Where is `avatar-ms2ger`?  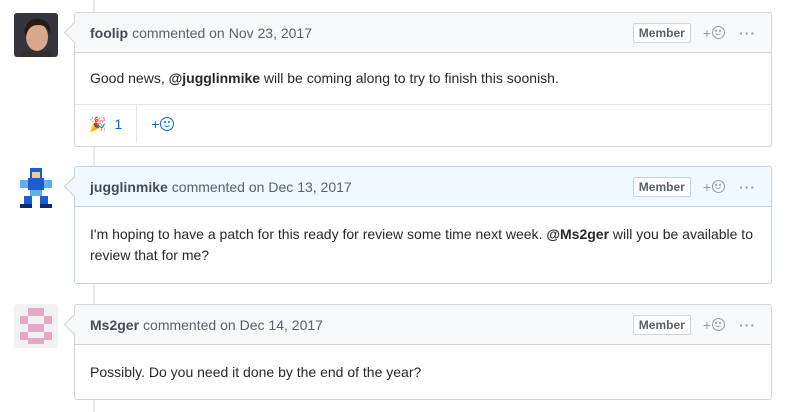 avatar-ms2ger is located at coordinates (36, 326).